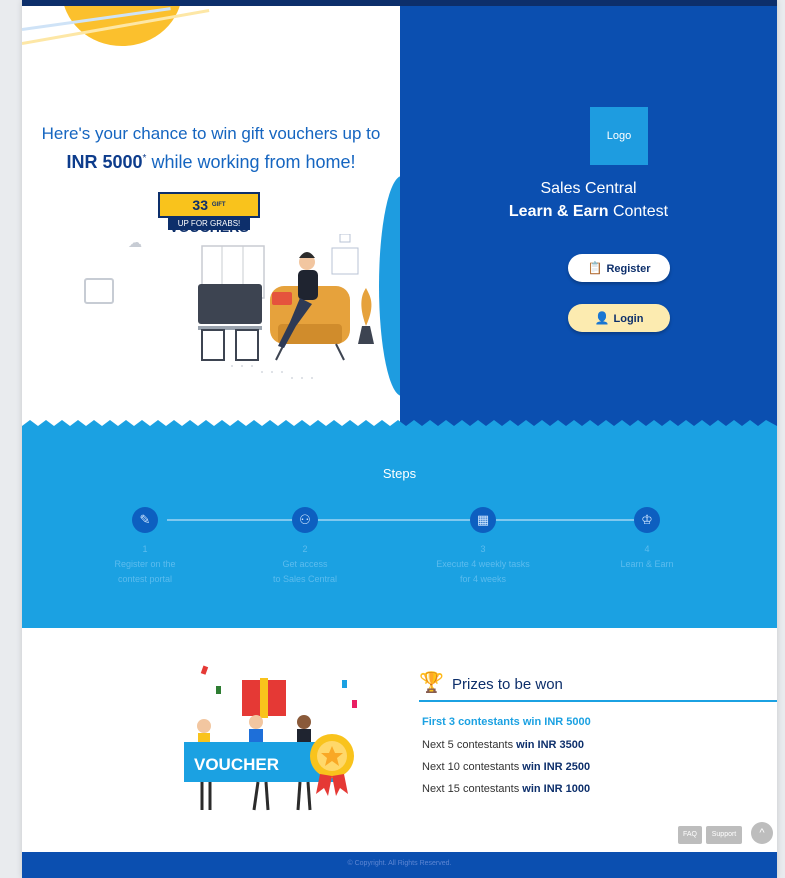 Image resolution: width=785 pixels, height=878 pixels. Describe the element at coordinates (647, 549) in the screenshot. I see `step-number: 4` at that location.